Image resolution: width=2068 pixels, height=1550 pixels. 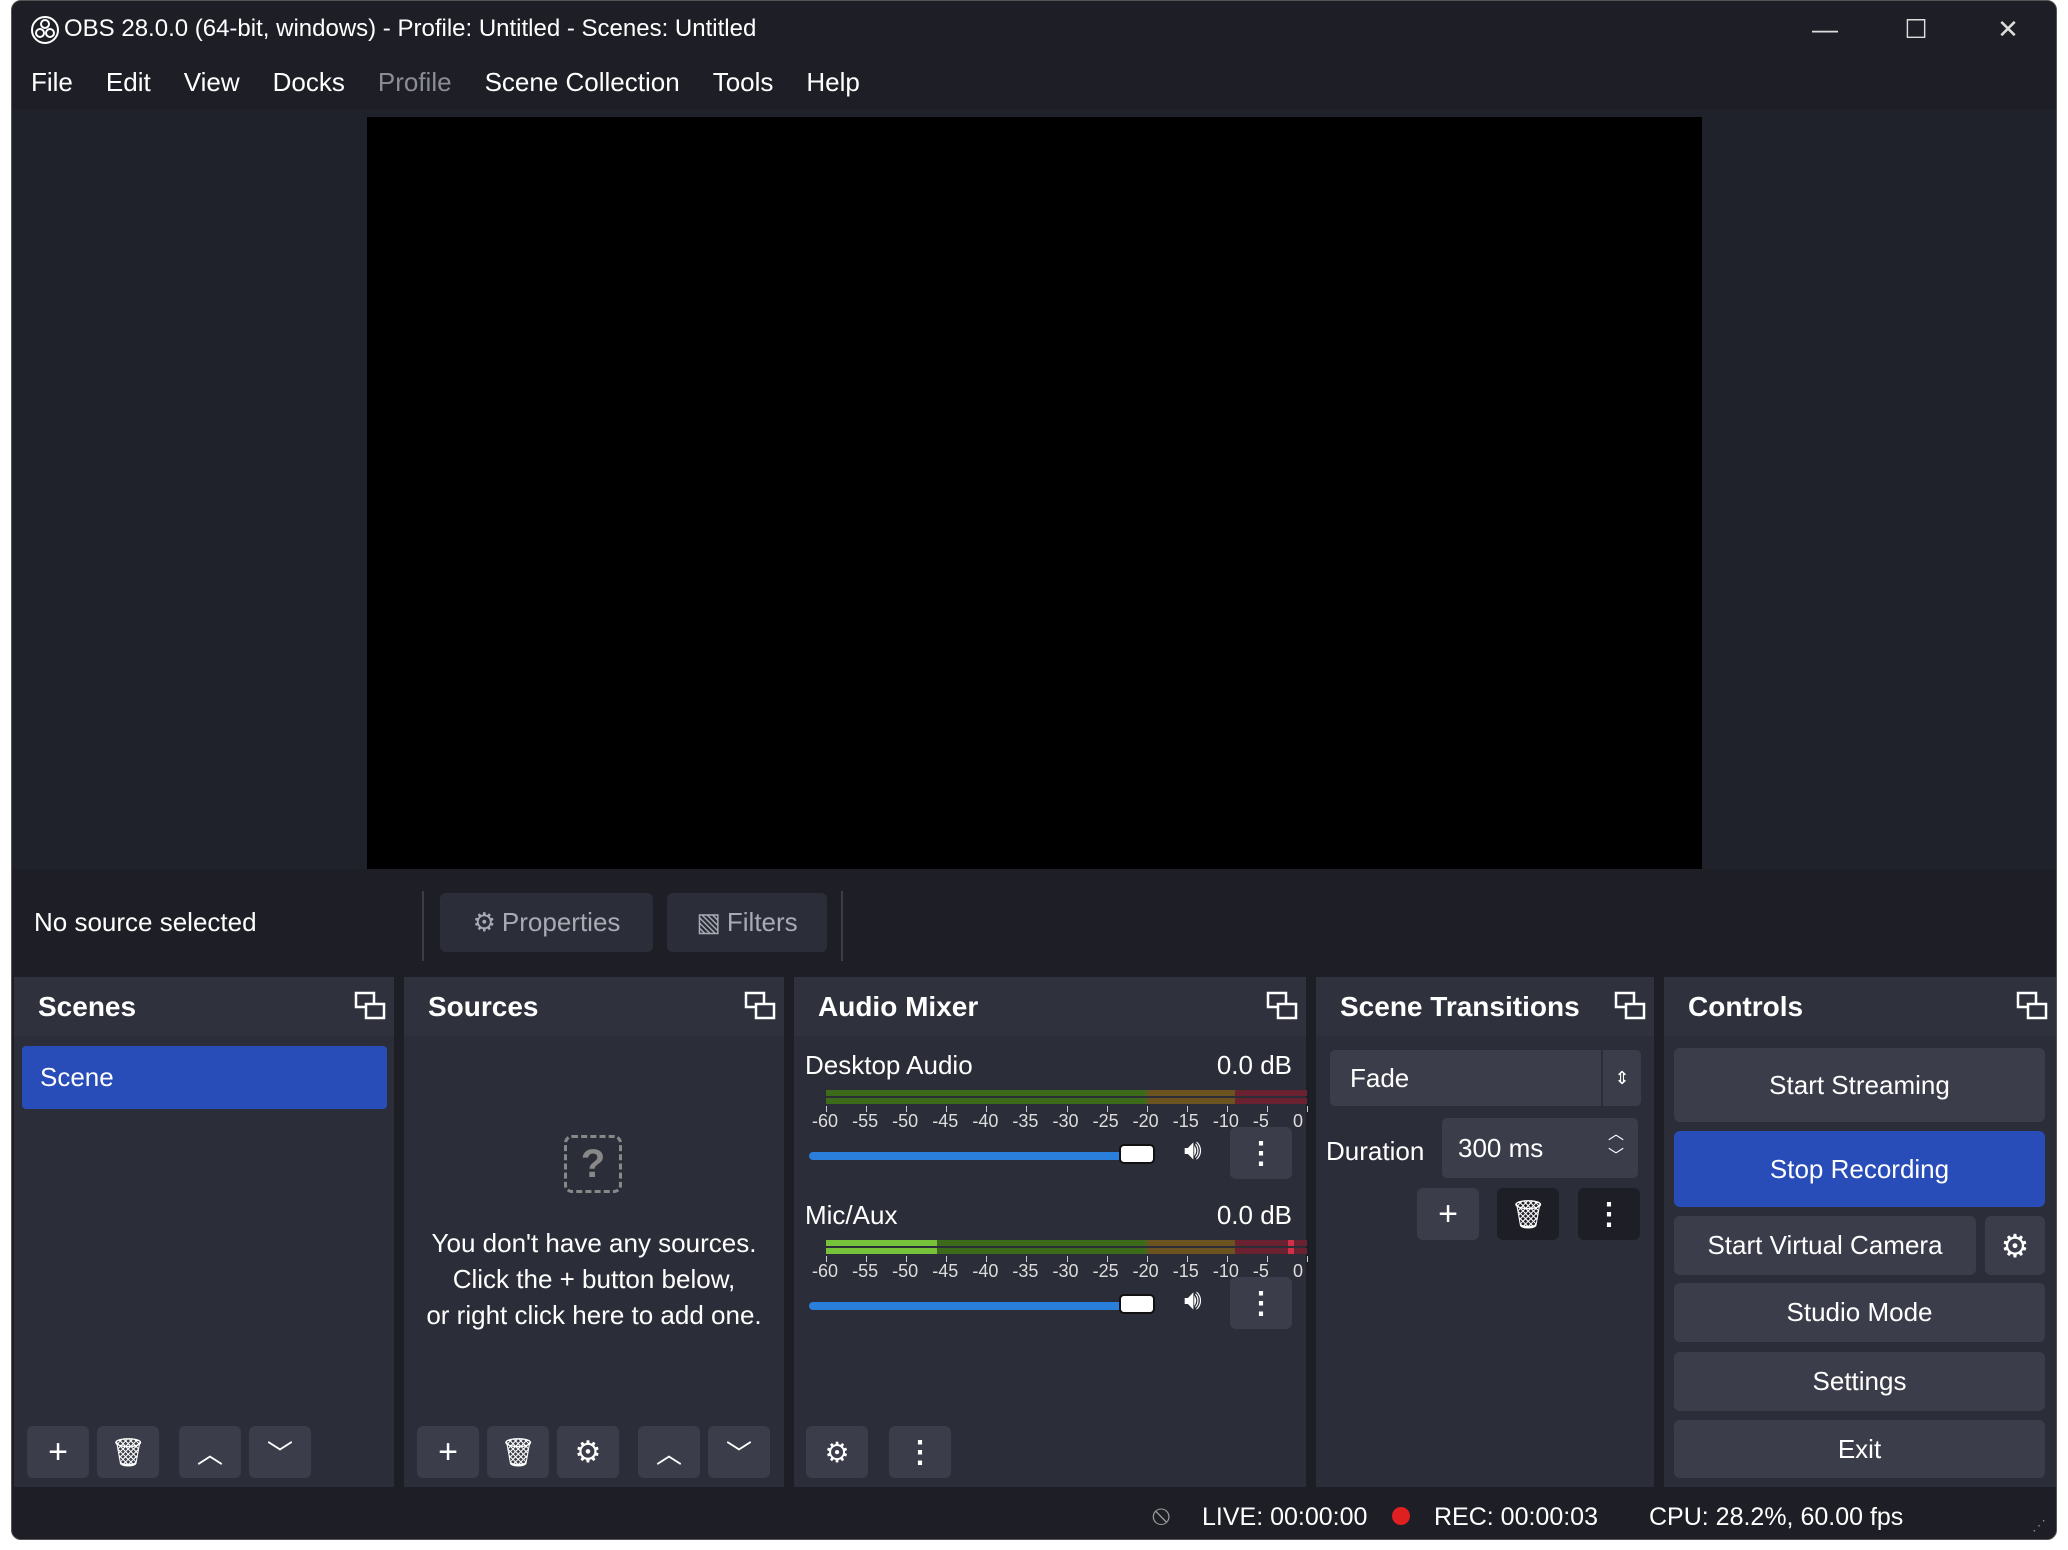 What do you see at coordinates (1916, 29) in the screenshot?
I see `maximize-icon: ☐` at bounding box center [1916, 29].